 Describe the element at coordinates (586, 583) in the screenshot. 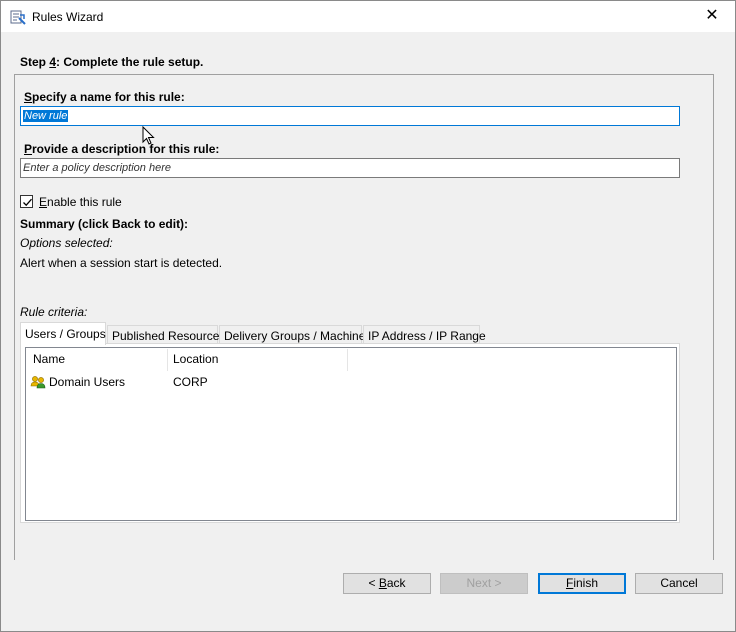

I see `finish-button-label: inish` at that location.